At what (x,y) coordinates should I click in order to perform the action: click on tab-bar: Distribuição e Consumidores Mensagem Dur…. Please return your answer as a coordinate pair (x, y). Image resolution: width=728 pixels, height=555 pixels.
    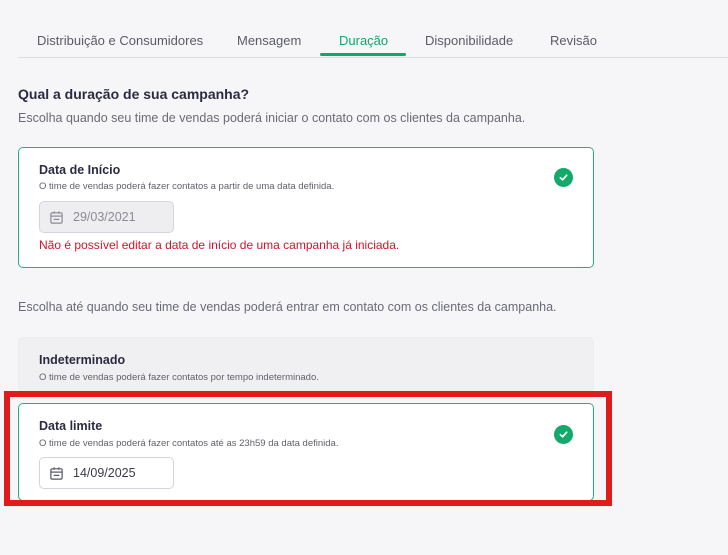
    Looking at the image, I should click on (373, 29).